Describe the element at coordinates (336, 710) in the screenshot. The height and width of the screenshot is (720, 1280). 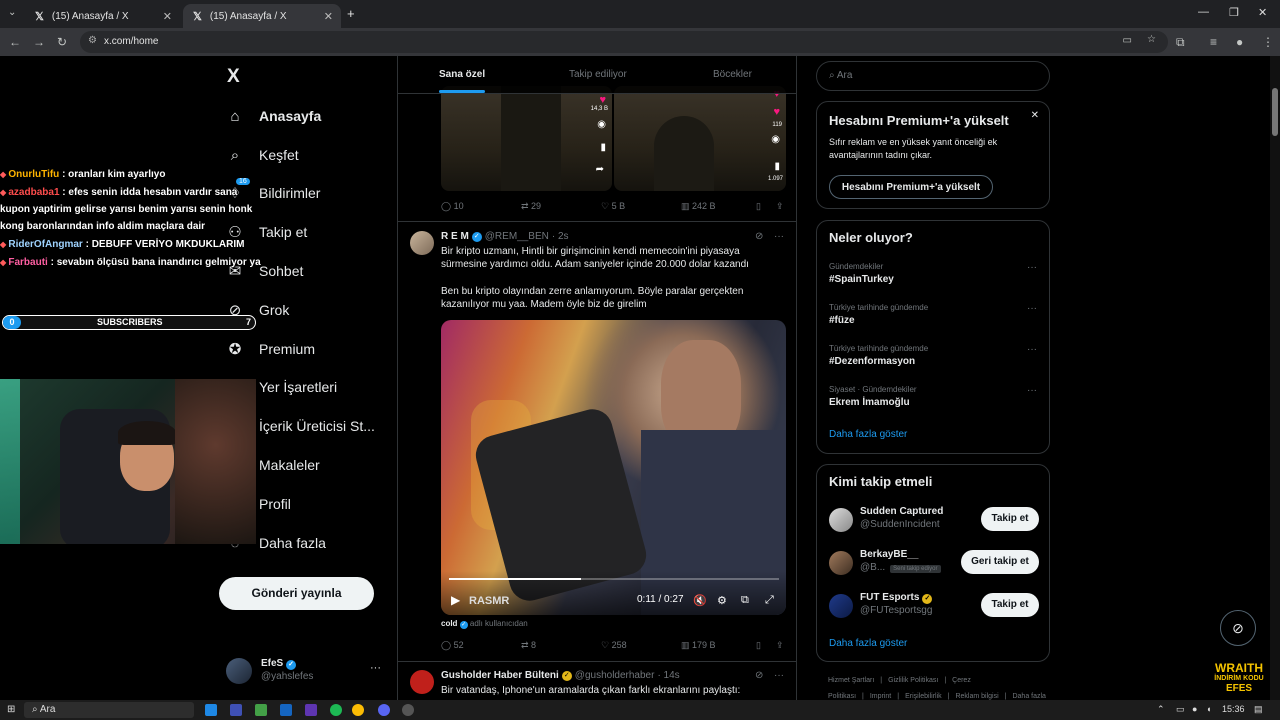
I see `spotify-icon` at that location.